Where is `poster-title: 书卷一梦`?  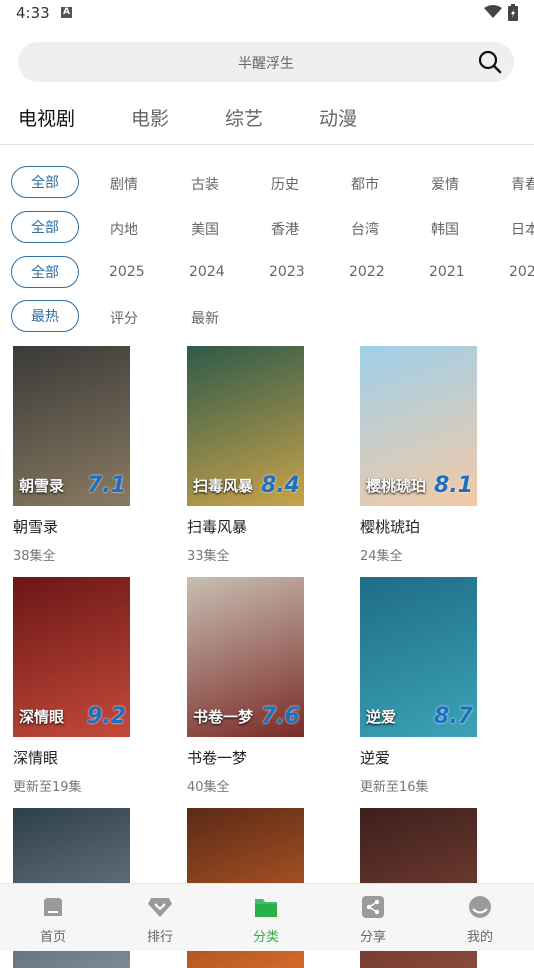 poster-title: 书卷一梦 is located at coordinates (223, 717).